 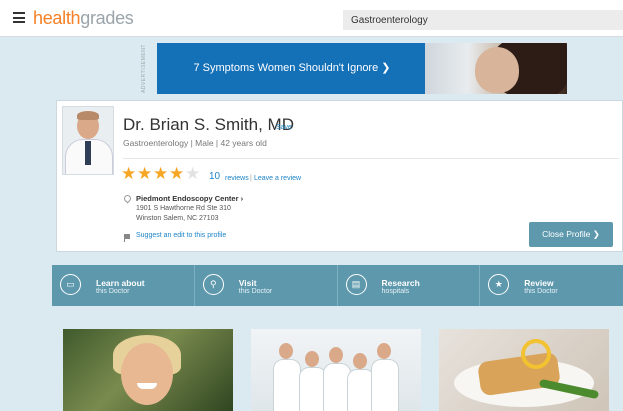 I want to click on rating-stars: ★★★★★, so click(x=161, y=174).